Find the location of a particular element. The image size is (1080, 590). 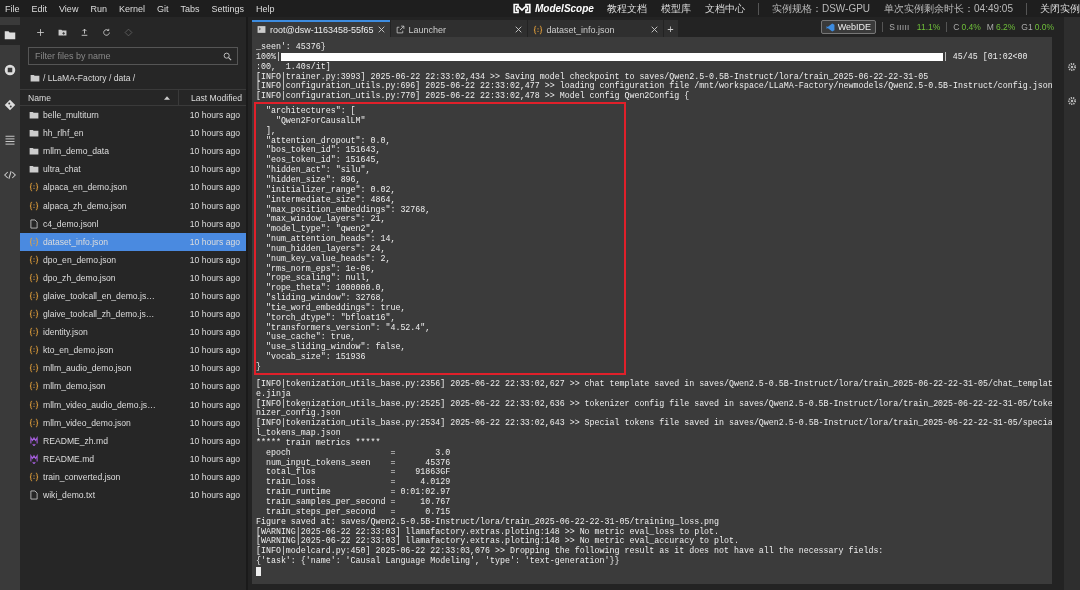

terminal-line: {'task': {'name': 'Causal Language Modeling', 'type': 'text-generation'}} is located at coordinates (438, 561).